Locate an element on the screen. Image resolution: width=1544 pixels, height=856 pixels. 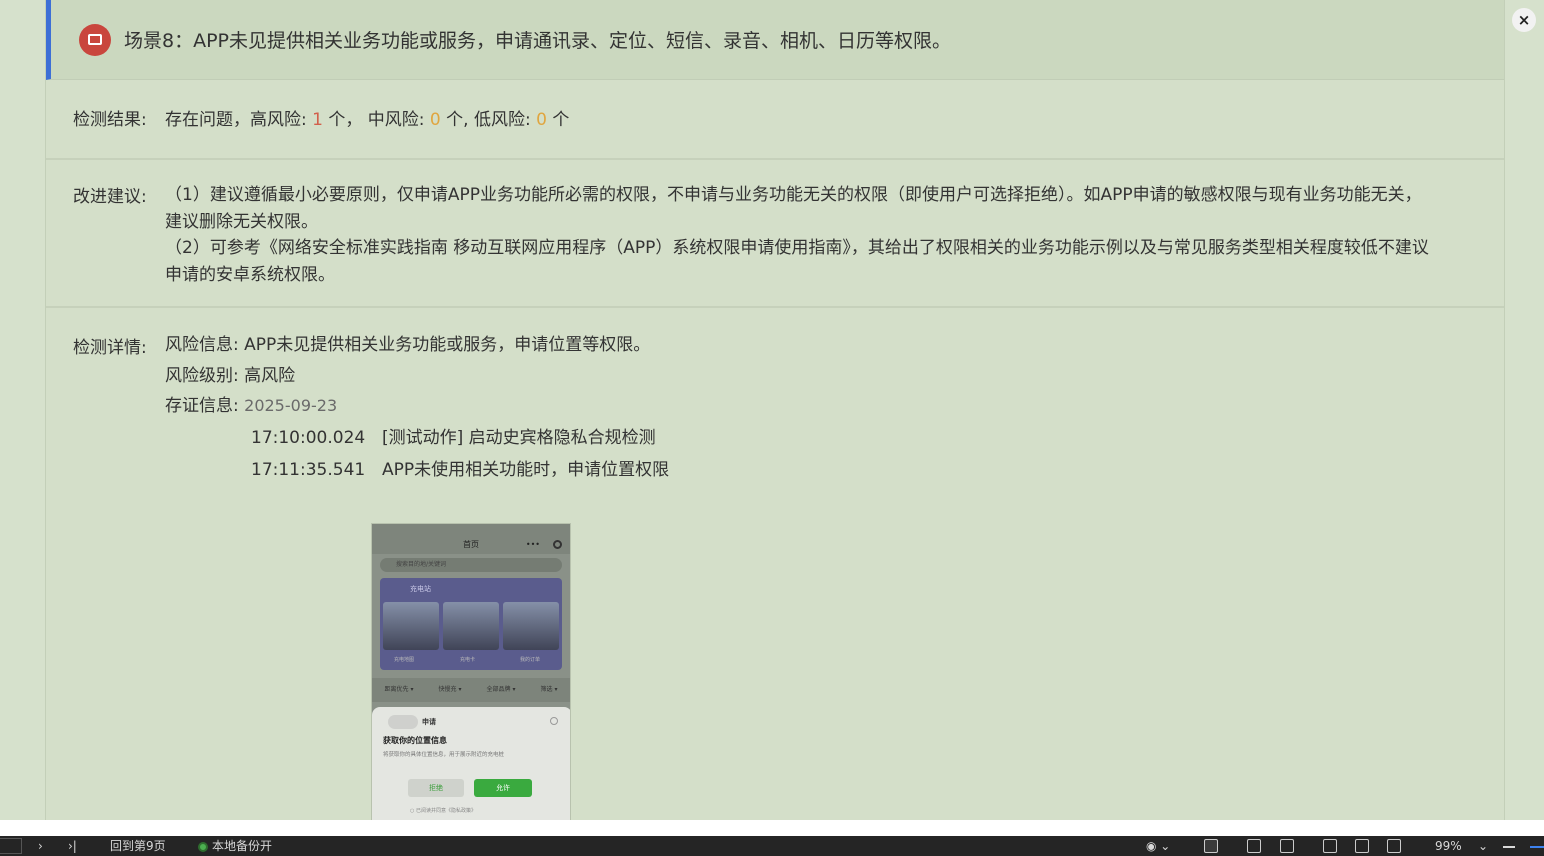
result-prefix: 存在问题，高风险: is located at coordinates (236, 120).